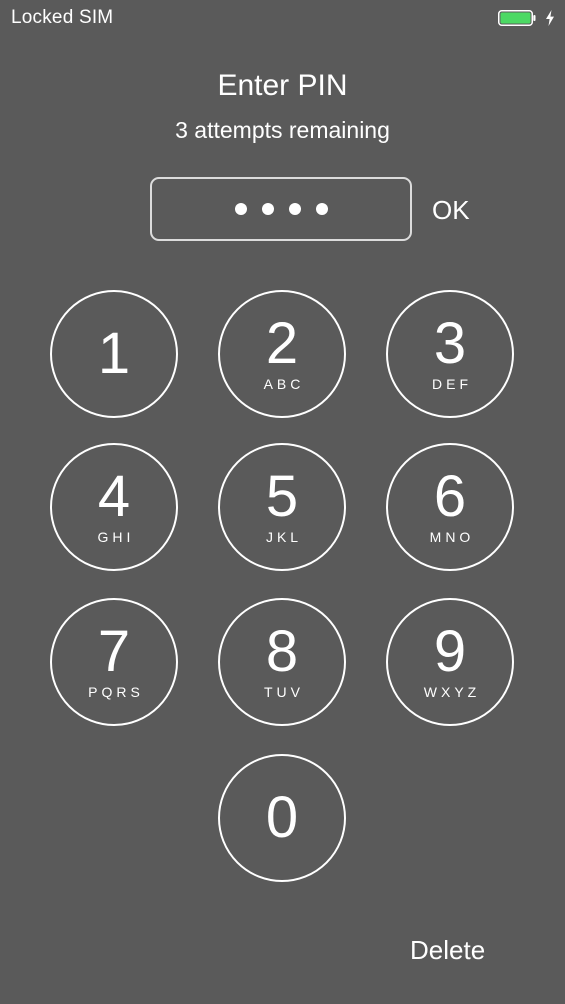  I want to click on key-2: 2 ABC, so click(282, 354).